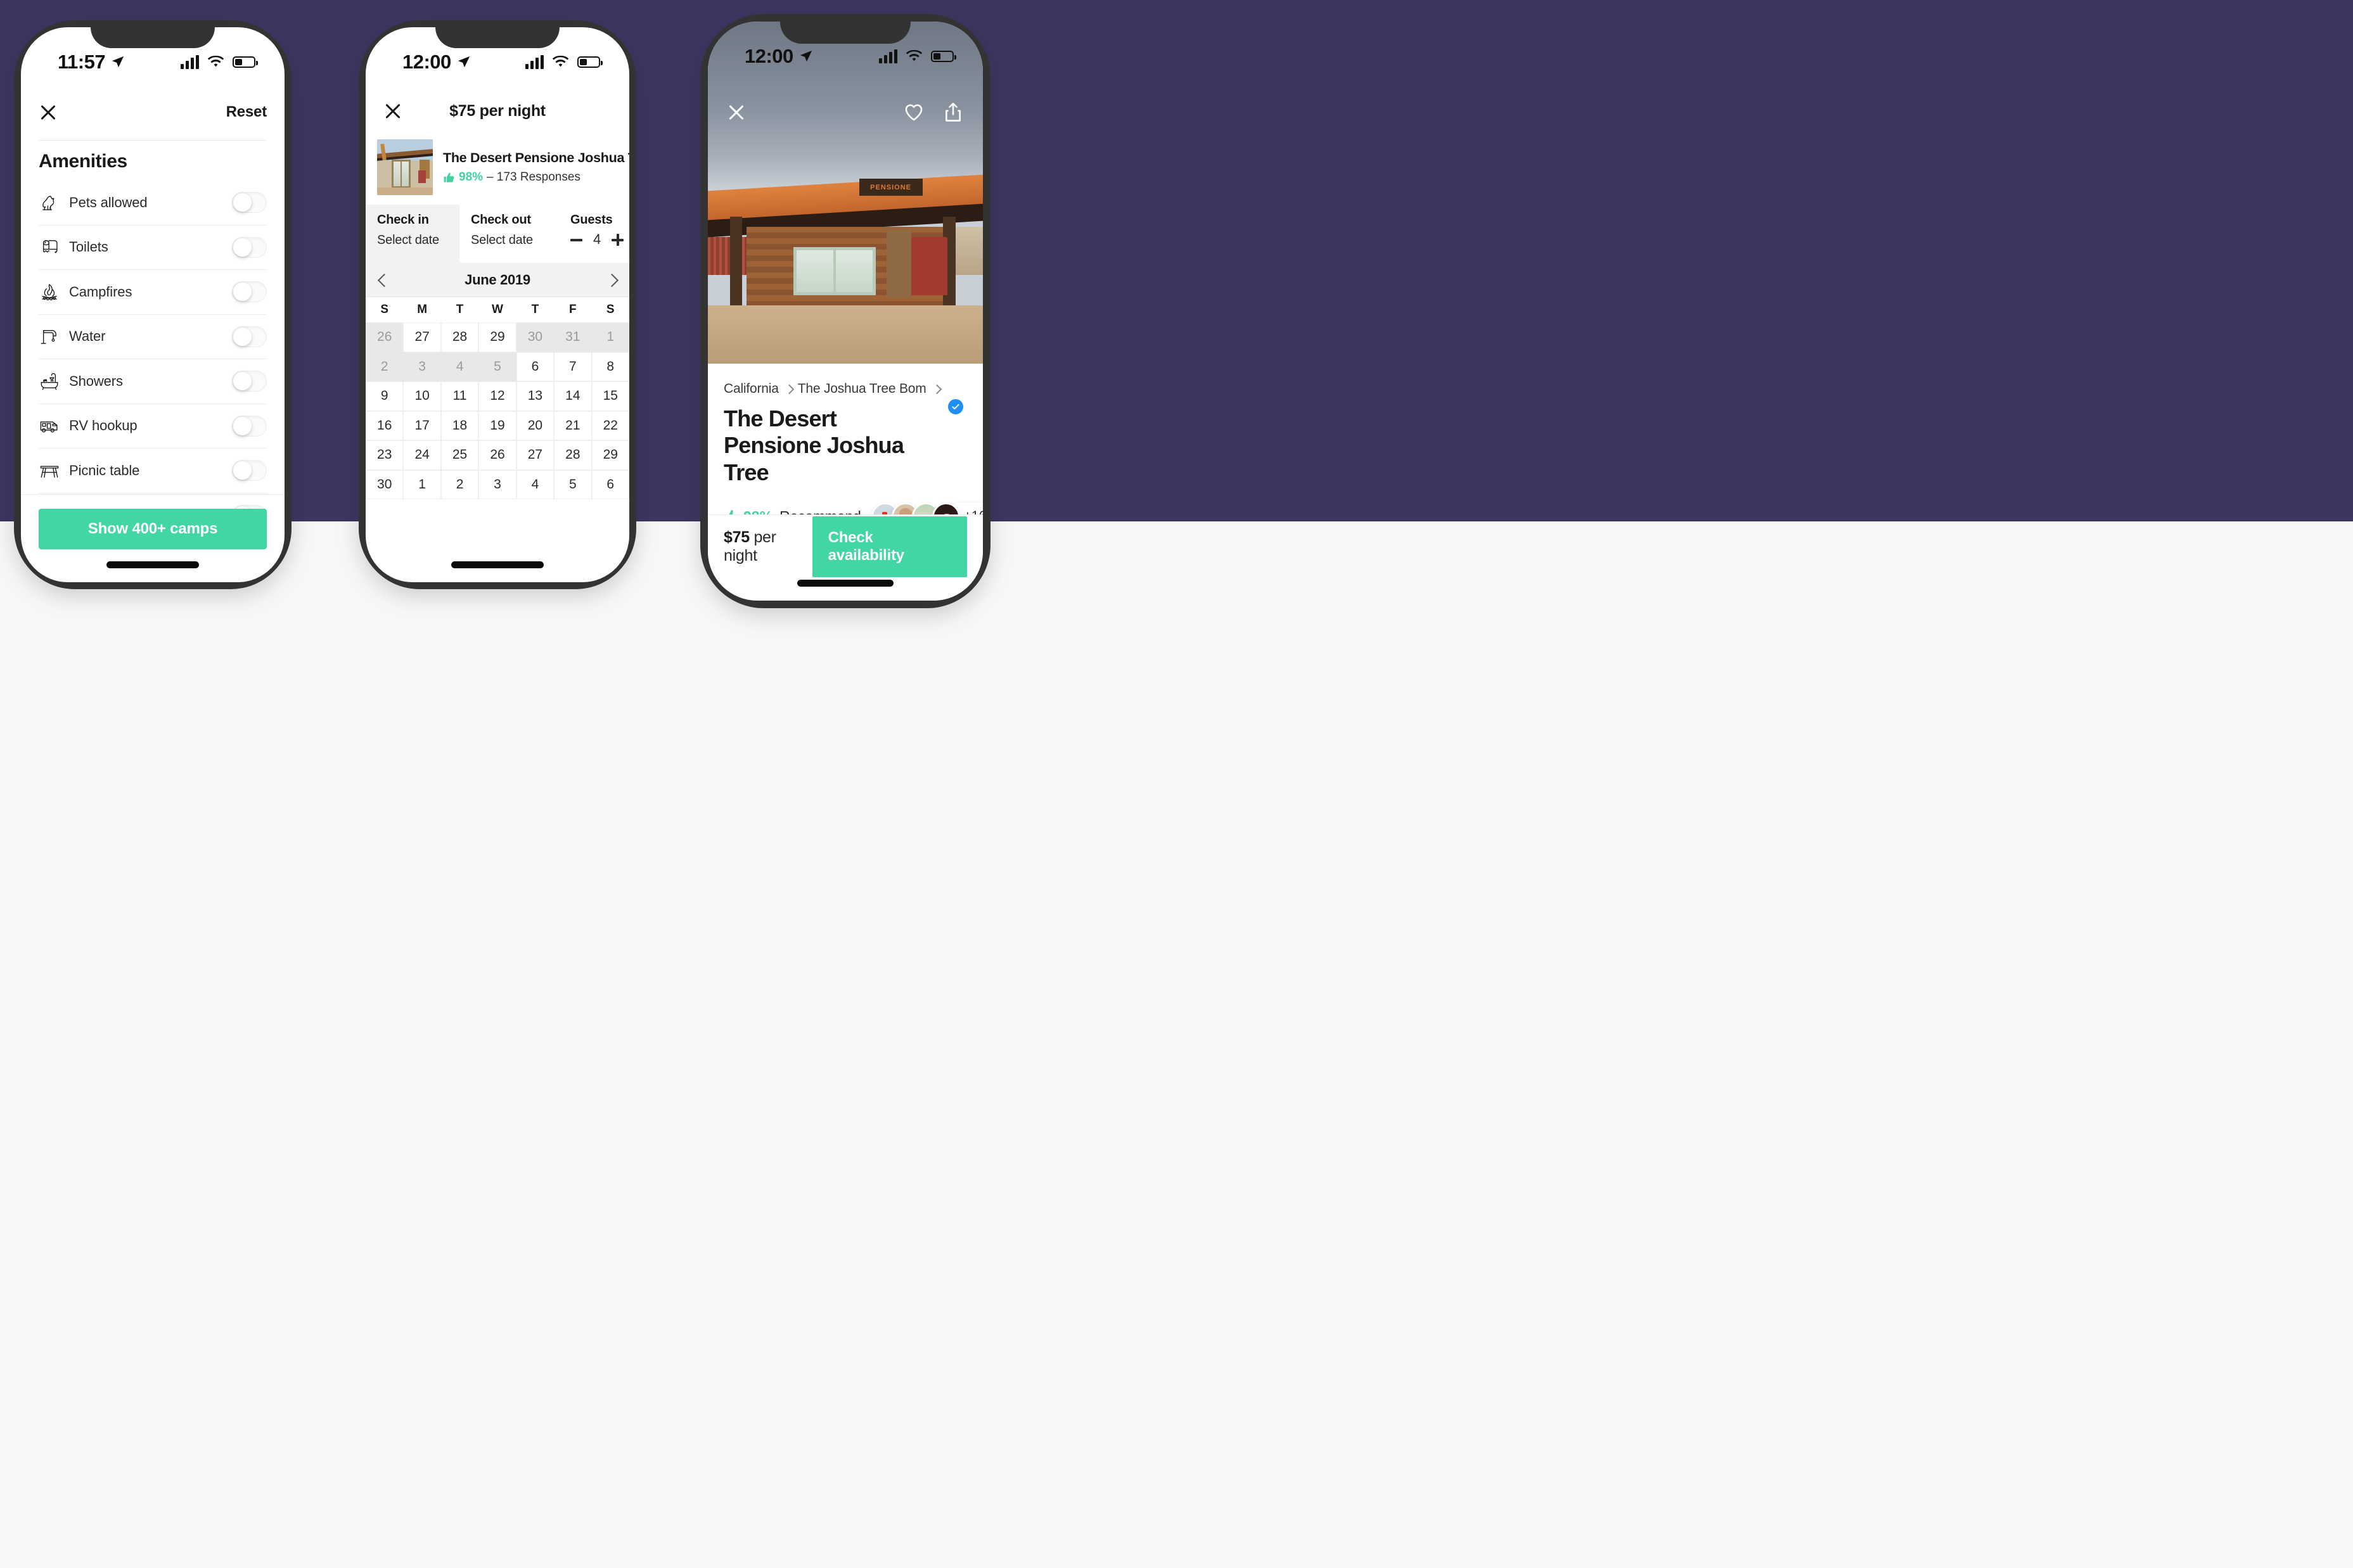  I want to click on calendar-day-cell: 21, so click(573, 425).